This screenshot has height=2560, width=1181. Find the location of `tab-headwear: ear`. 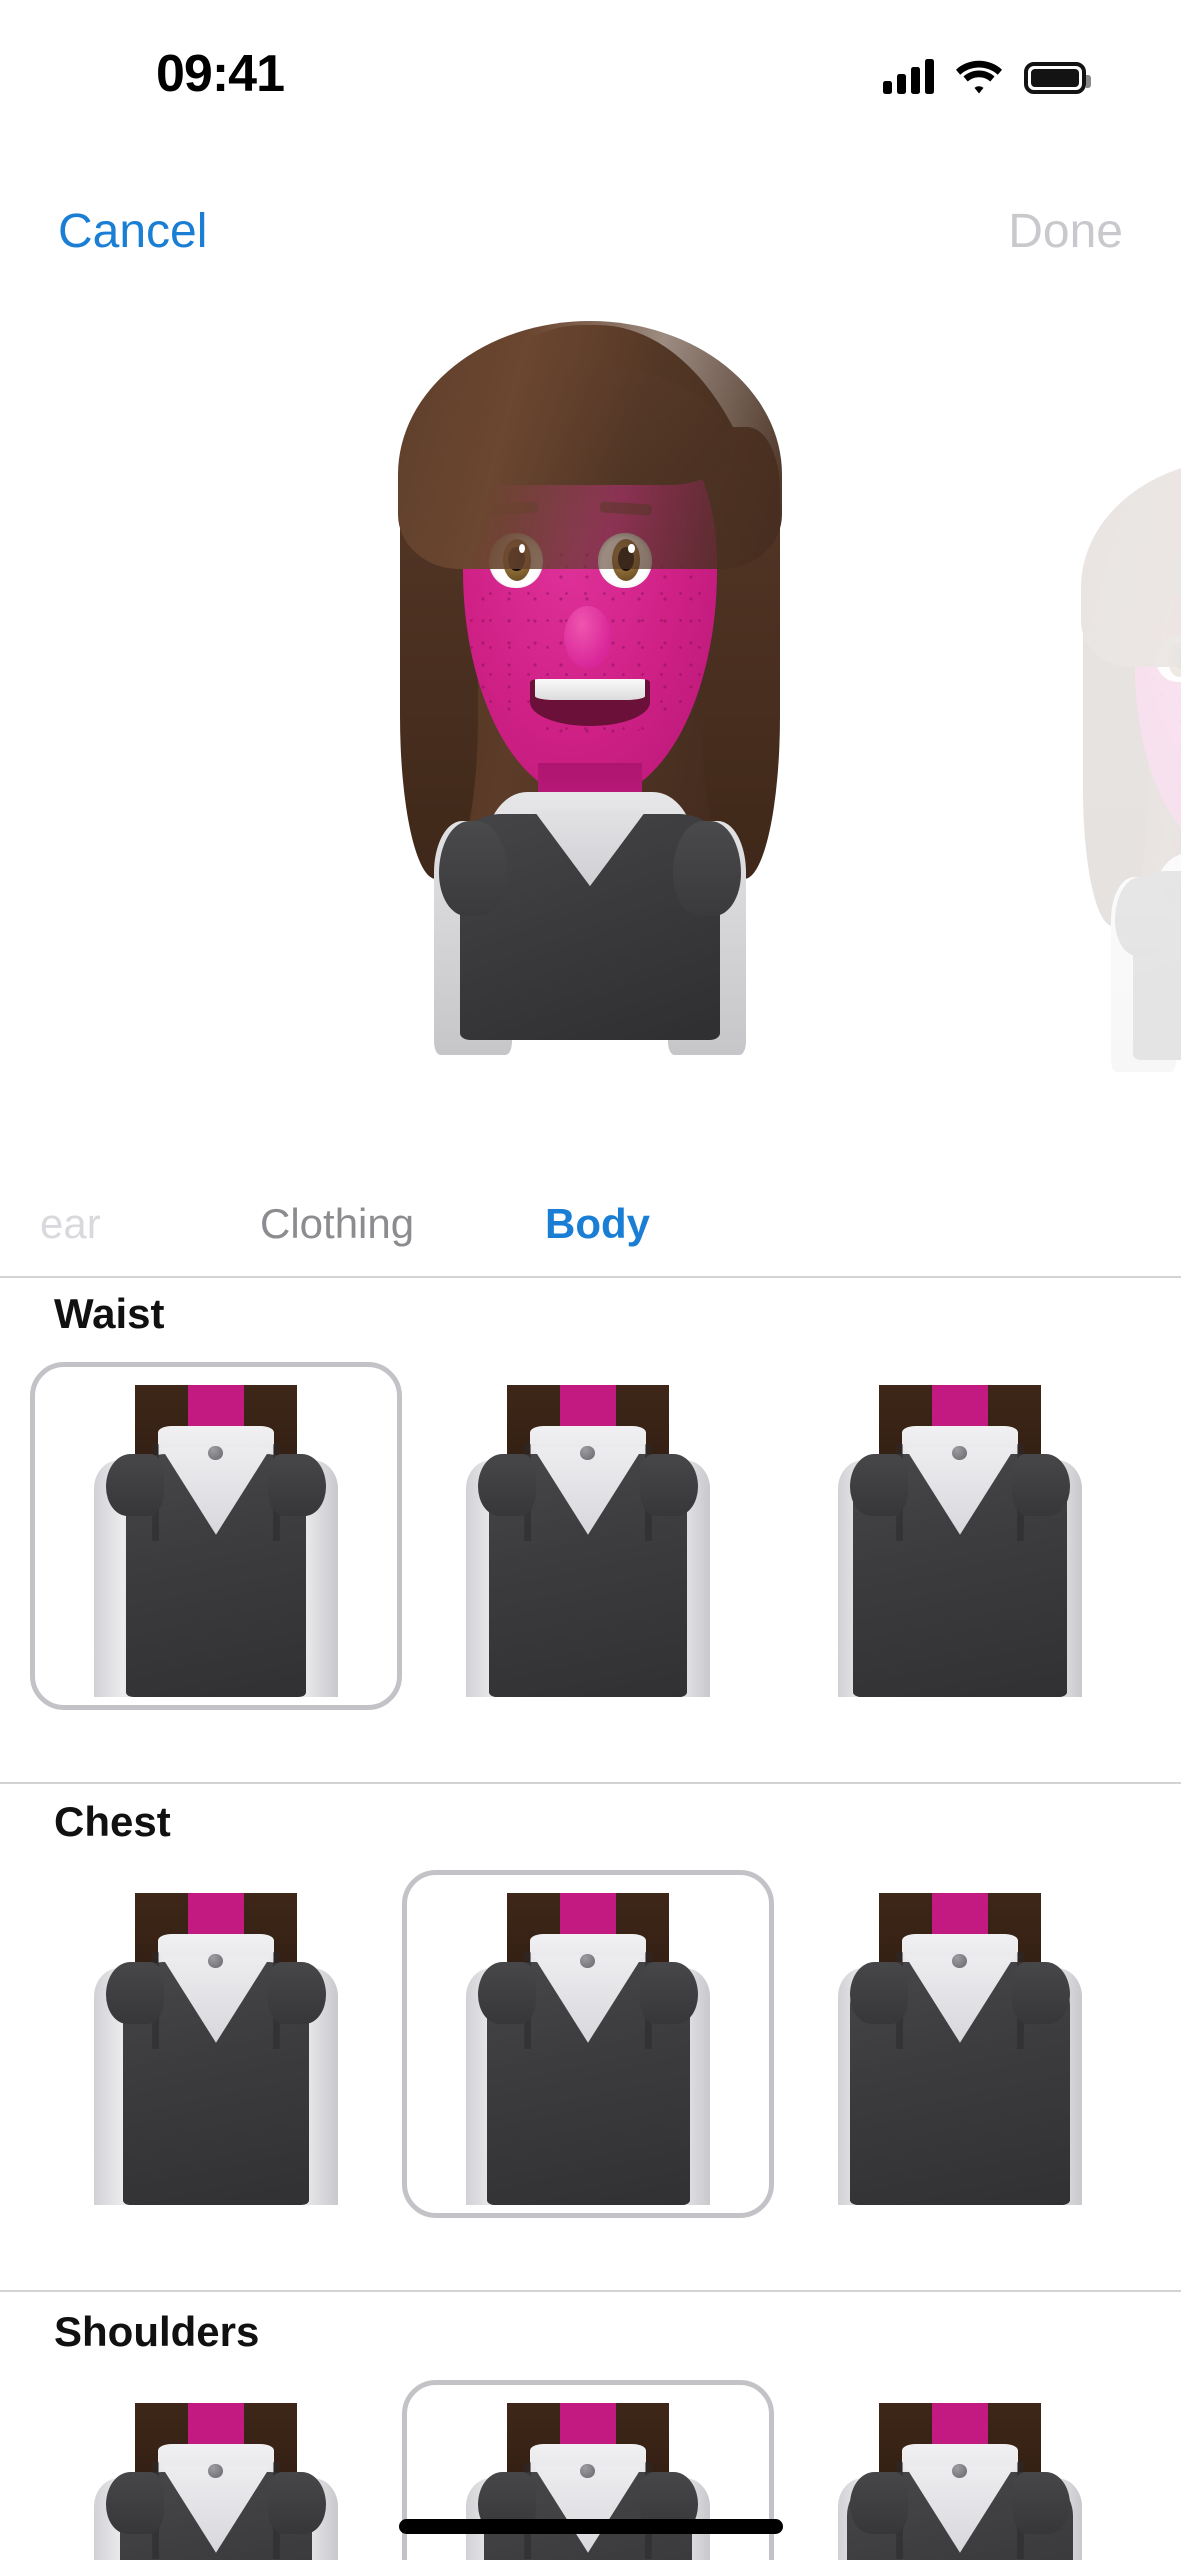

tab-headwear: ear is located at coordinates (70, 1224).